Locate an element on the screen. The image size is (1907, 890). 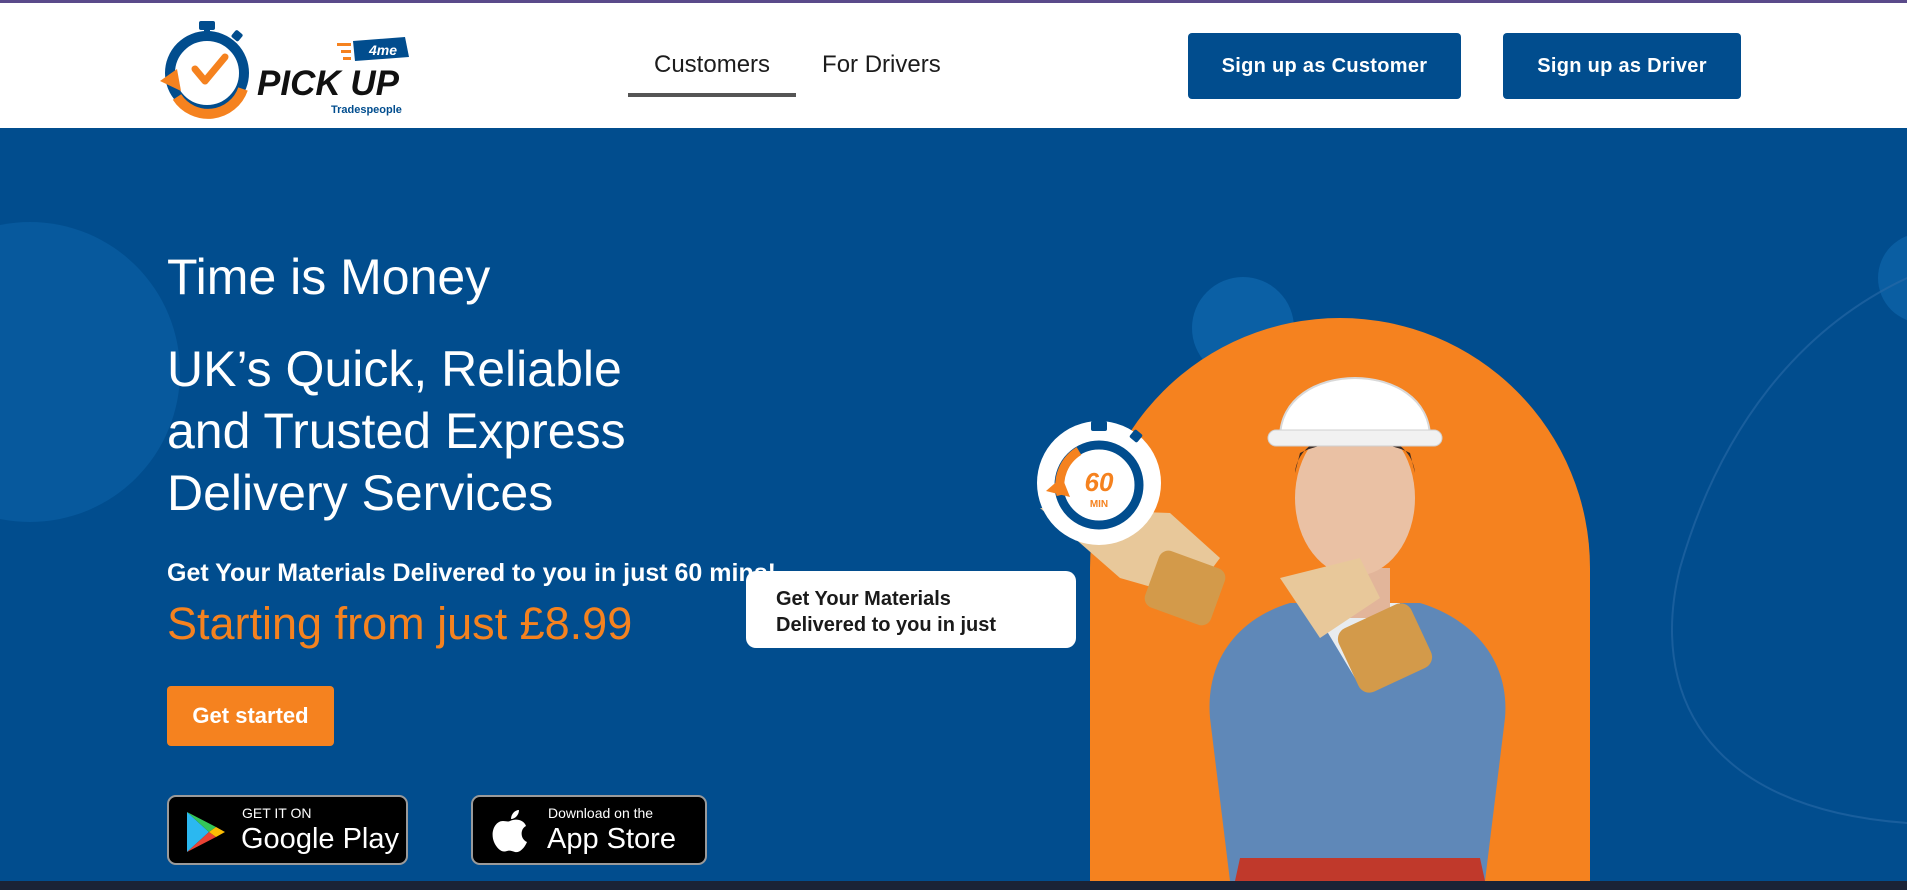
svg-text: 60 is located at coordinates (1099, 482).